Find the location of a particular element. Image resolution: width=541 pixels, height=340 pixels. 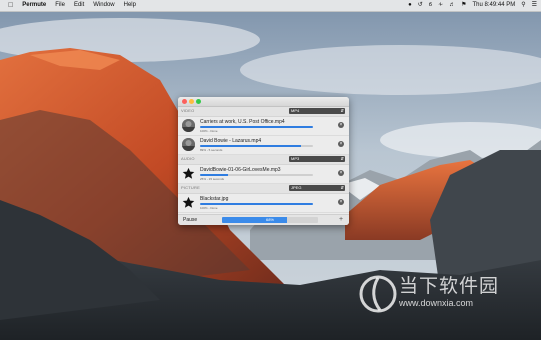

menu-file: File is located at coordinates (60, 5).